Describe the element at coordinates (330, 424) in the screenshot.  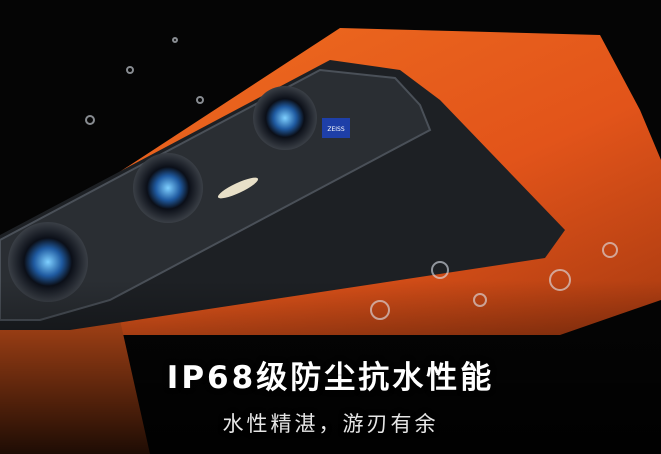
I see `subline: 水性精湛，游刃有余` at that location.